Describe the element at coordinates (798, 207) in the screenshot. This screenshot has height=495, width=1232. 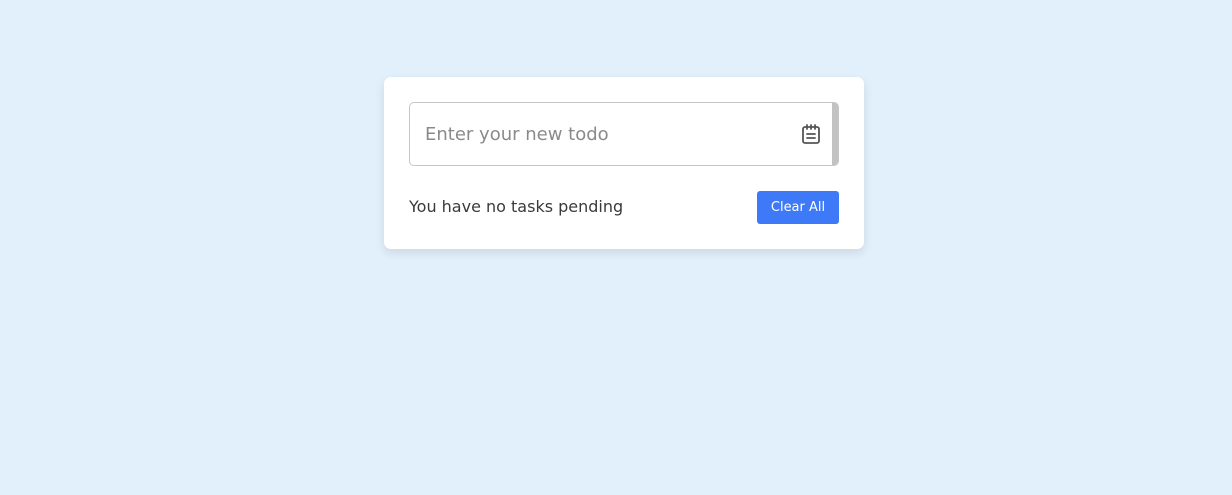
I see `clear-all-button: Clear All` at that location.